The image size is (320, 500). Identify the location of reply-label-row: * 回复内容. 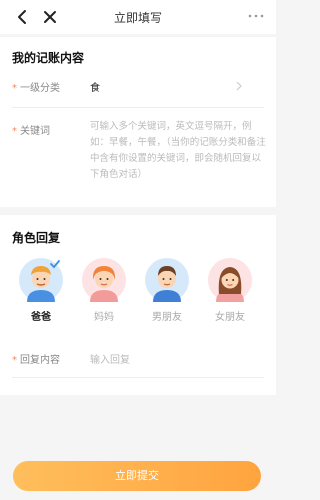
(36, 358).